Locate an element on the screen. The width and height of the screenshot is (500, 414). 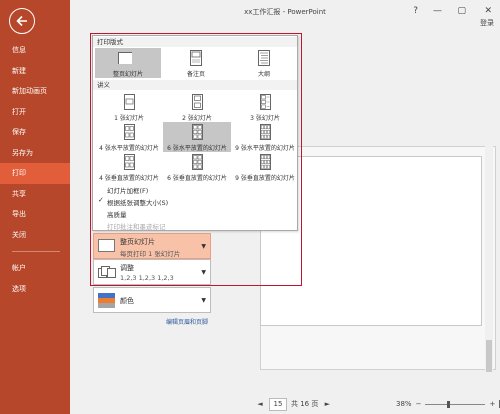
option-label: 4 张垂直放置的幻灯片 is located at coordinates (129, 178).